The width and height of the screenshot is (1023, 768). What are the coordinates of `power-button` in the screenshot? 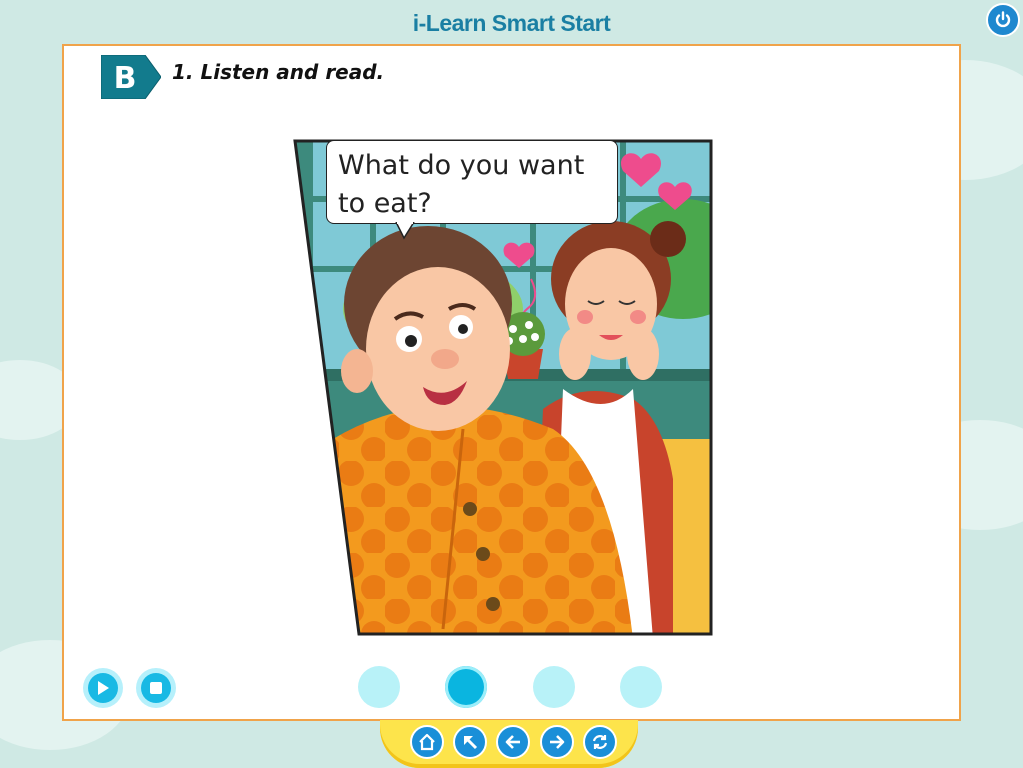 It's located at (1003, 20).